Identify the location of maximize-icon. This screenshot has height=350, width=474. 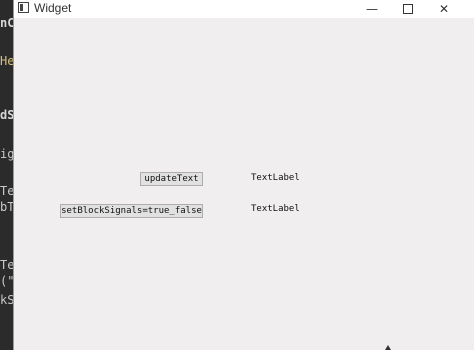
(408, 9).